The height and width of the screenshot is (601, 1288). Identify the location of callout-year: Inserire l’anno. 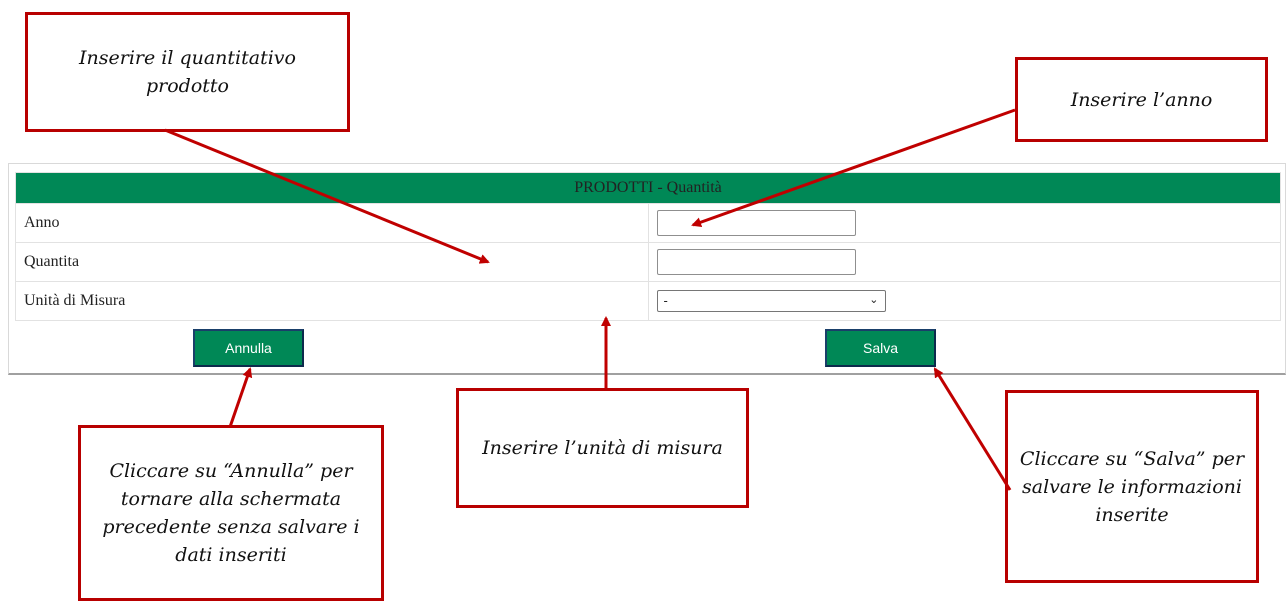
(1141, 99).